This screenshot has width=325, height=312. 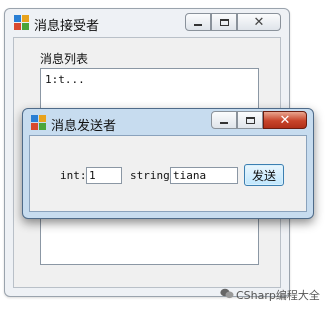 What do you see at coordinates (84, 126) in the screenshot?
I see `sender-title: 消息发送者` at bounding box center [84, 126].